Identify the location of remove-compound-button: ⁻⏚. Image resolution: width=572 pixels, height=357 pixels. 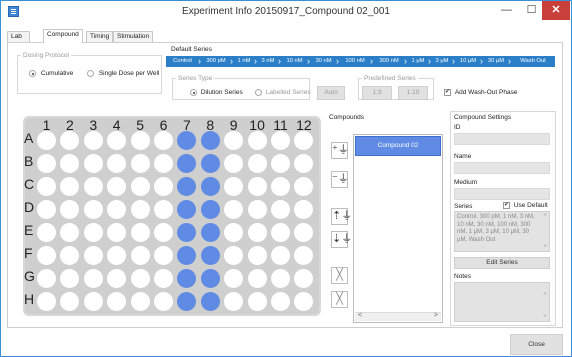
(340, 179).